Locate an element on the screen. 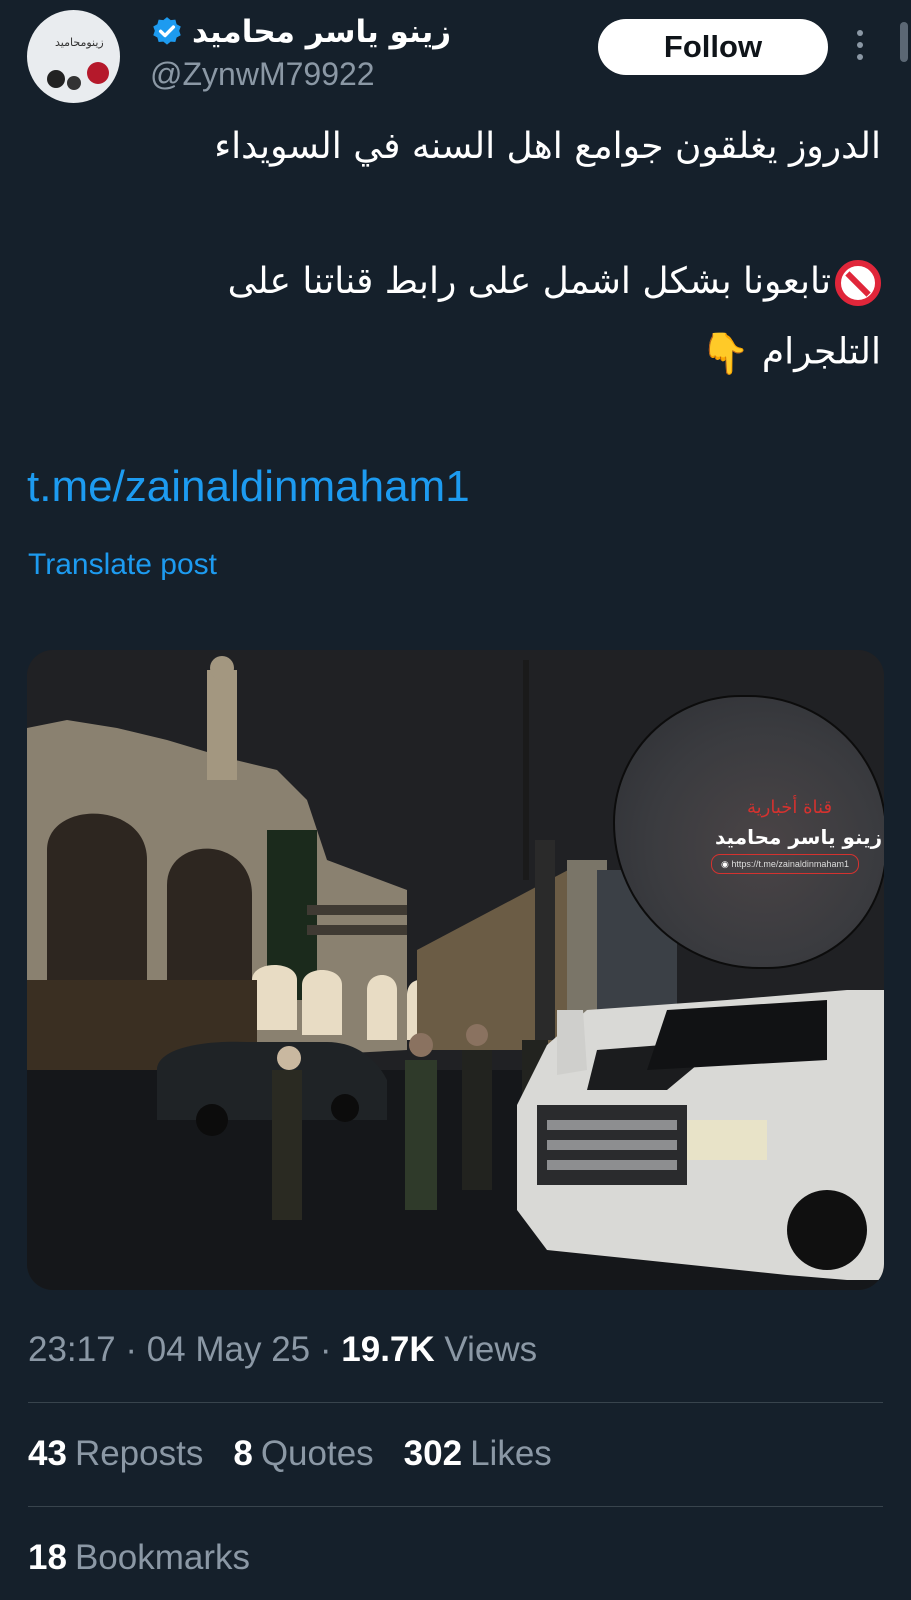 The height and width of the screenshot is (1600, 911). avatar-text: زينومحاميد is located at coordinates (79, 42).